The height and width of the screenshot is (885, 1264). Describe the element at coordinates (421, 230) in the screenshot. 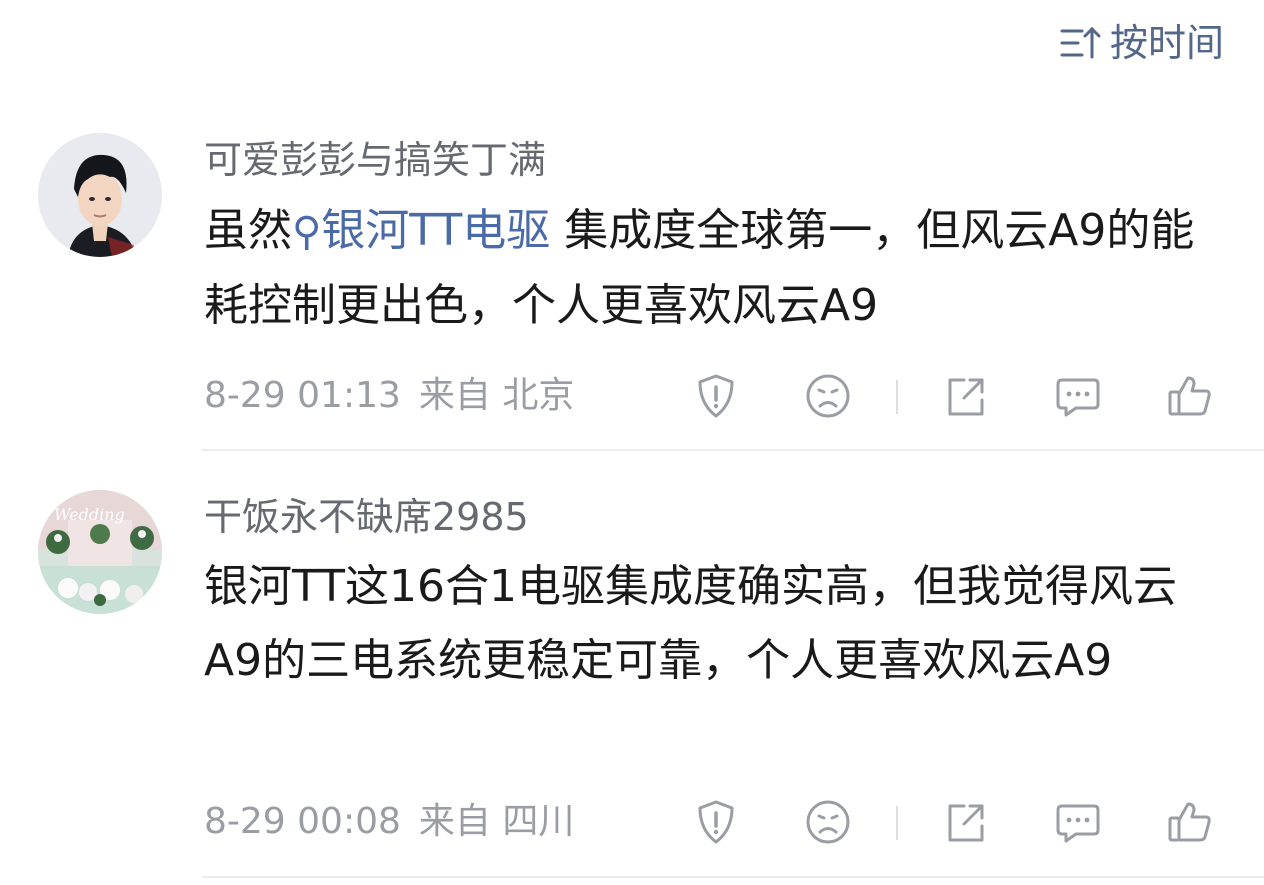

I see `topic-link: ⚲银河TT电驱` at that location.